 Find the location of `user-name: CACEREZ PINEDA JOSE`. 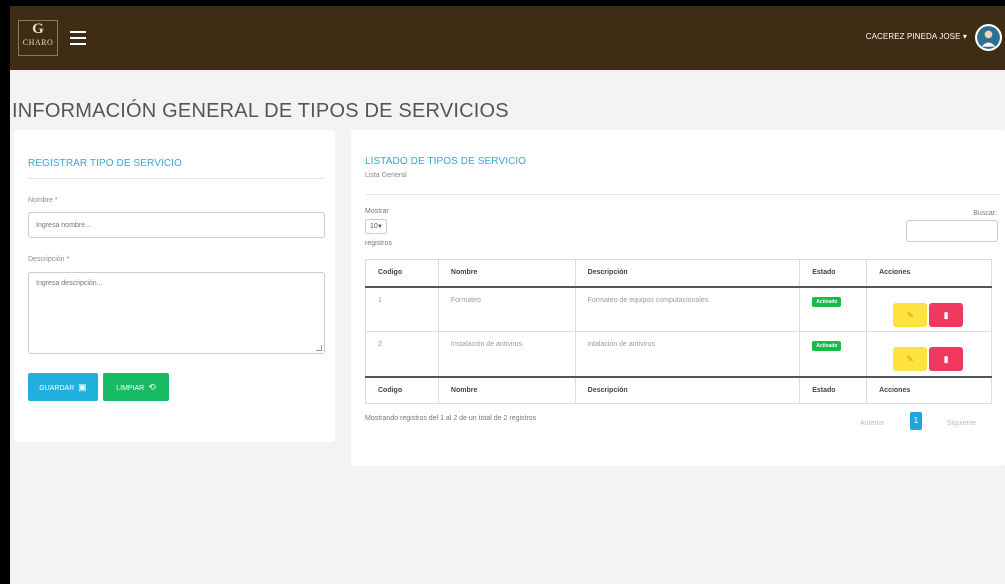

user-name: CACEREZ PINEDA JOSE is located at coordinates (913, 36).